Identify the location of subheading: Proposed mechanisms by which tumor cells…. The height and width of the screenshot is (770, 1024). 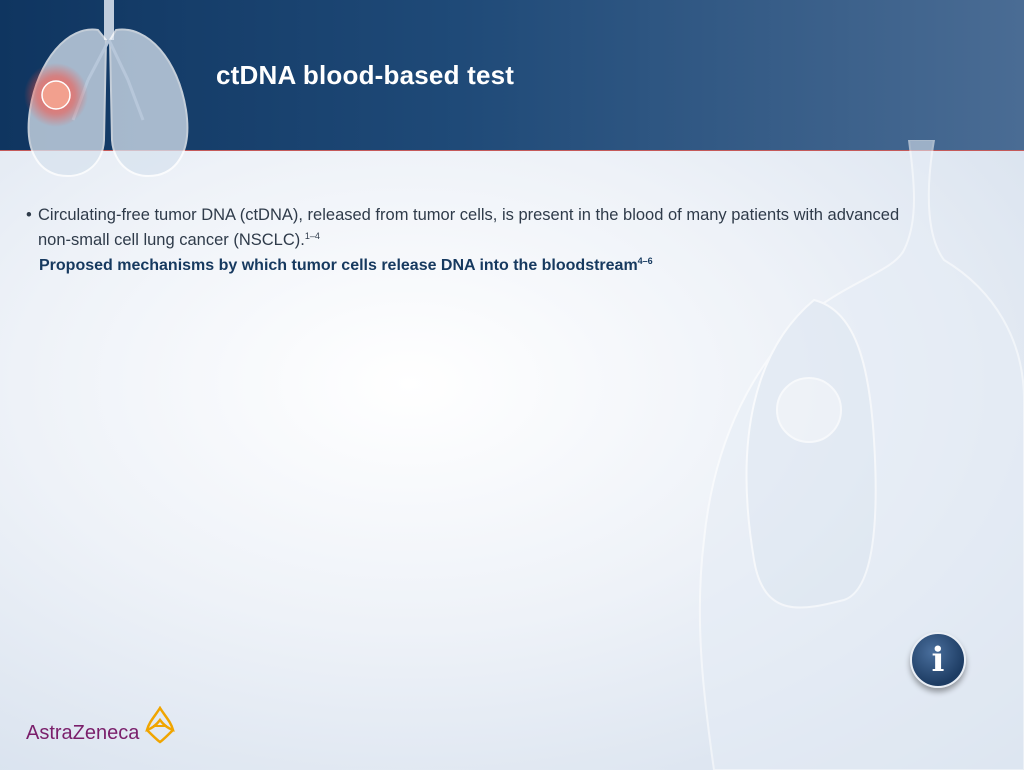
(346, 265).